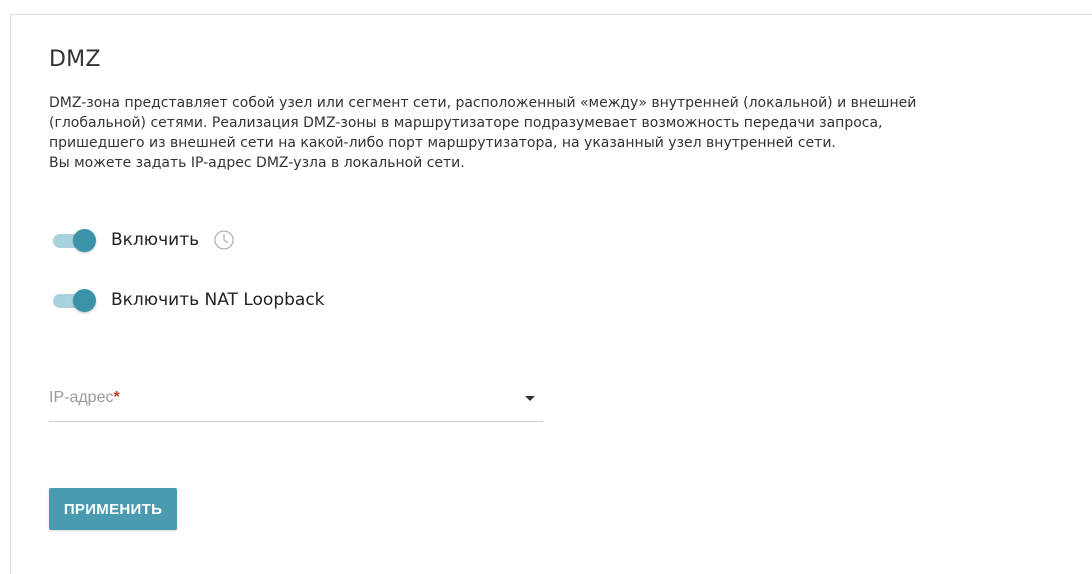 This screenshot has width=1092, height=574. What do you see at coordinates (75, 59) in the screenshot?
I see `page-title: DMZ` at bounding box center [75, 59].